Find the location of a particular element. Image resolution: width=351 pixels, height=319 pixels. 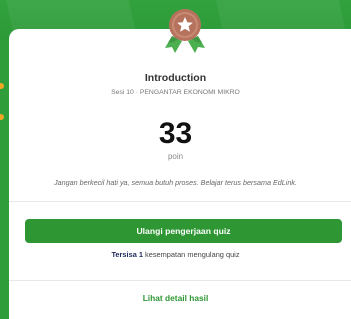

retry-quiz-button: Ulangi pengerjaan quiz is located at coordinates (183, 231).